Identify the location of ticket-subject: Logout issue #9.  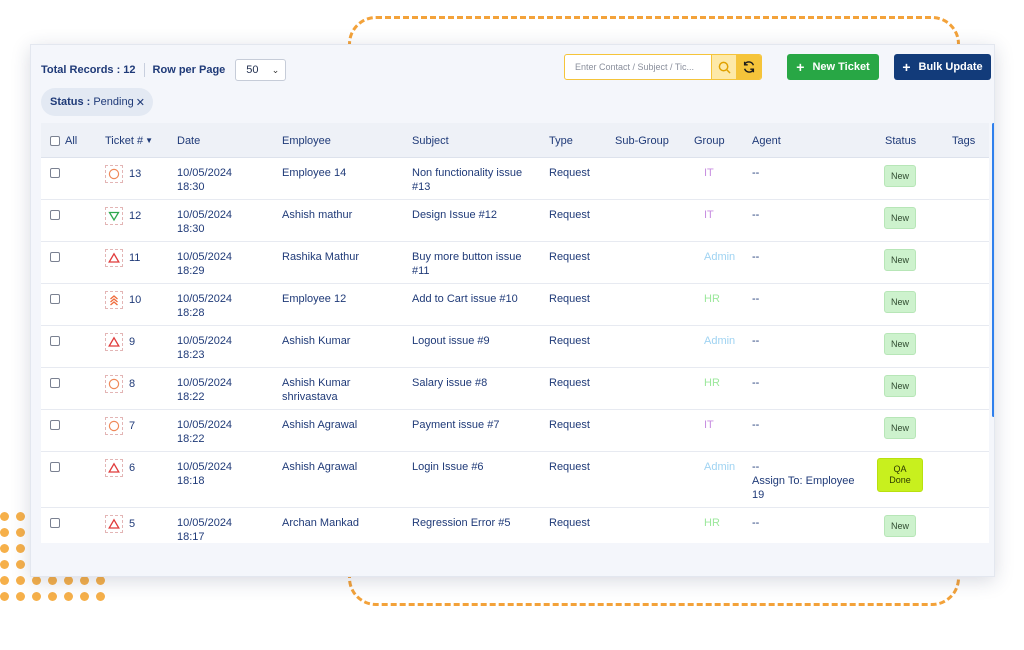
(477, 341).